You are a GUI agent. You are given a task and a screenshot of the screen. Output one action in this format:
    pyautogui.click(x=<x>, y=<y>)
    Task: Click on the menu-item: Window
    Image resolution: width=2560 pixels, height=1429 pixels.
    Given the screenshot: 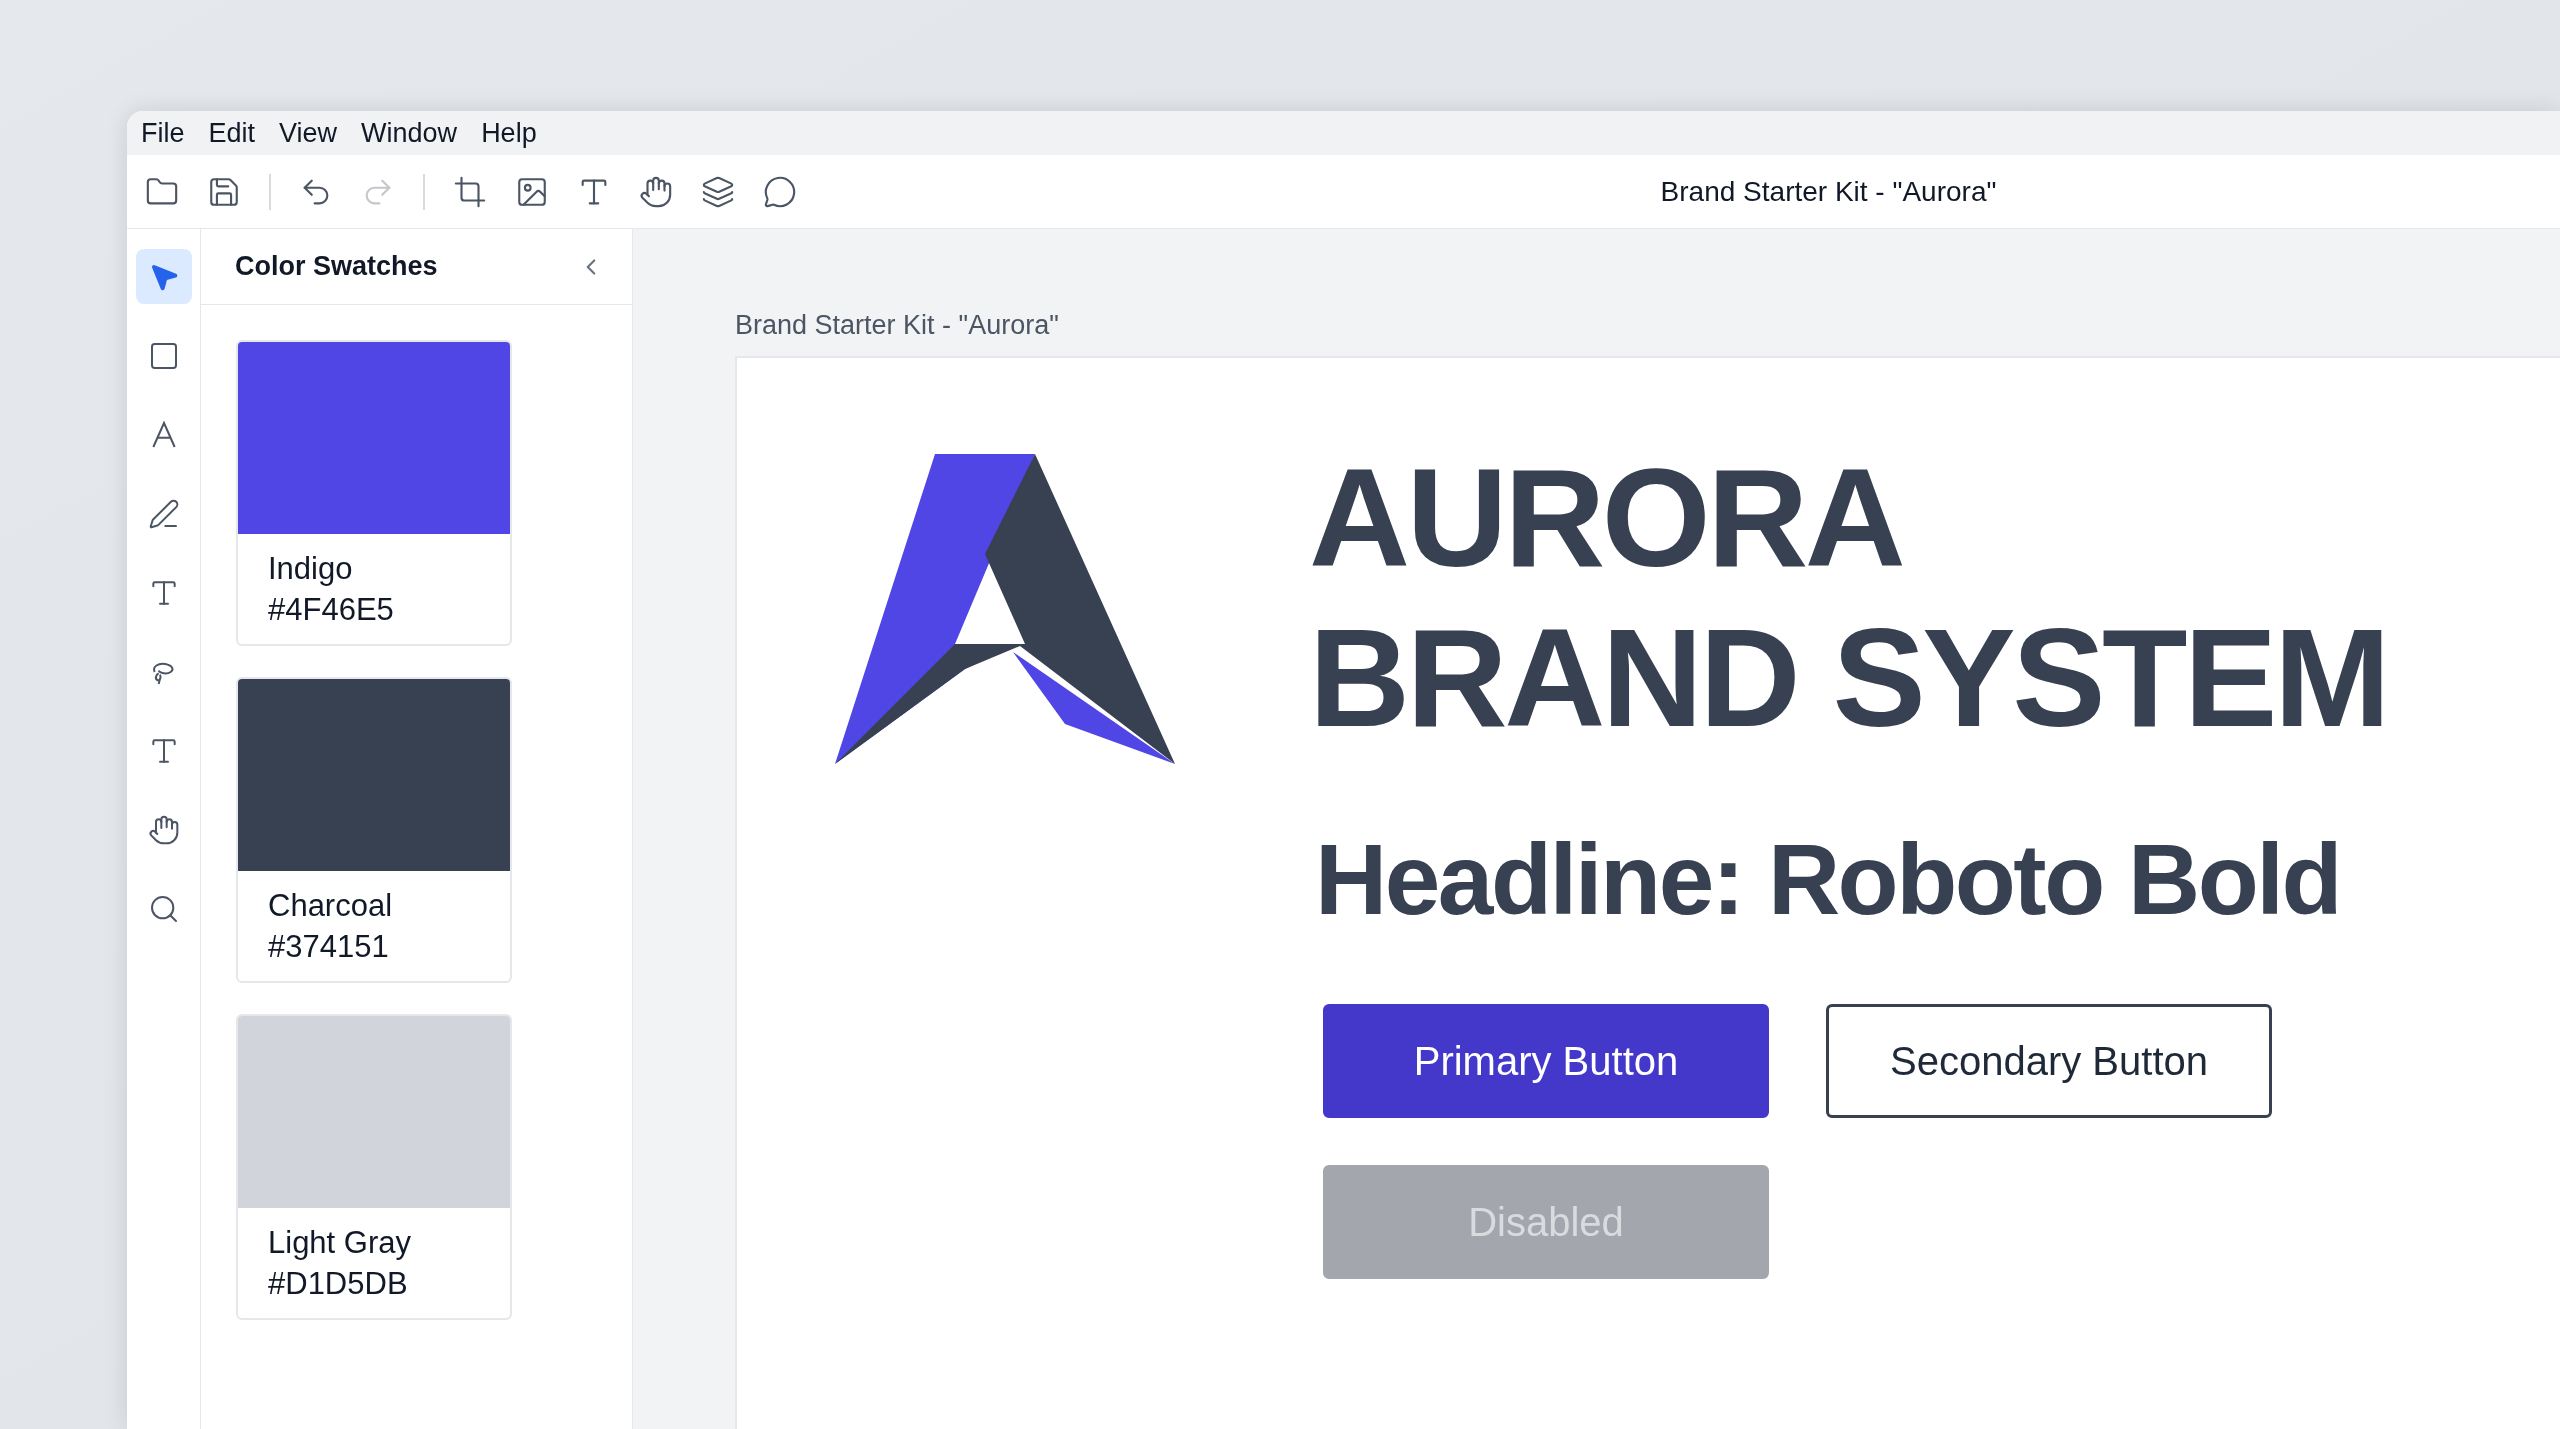 What is the action you would take?
    pyautogui.click(x=409, y=133)
    